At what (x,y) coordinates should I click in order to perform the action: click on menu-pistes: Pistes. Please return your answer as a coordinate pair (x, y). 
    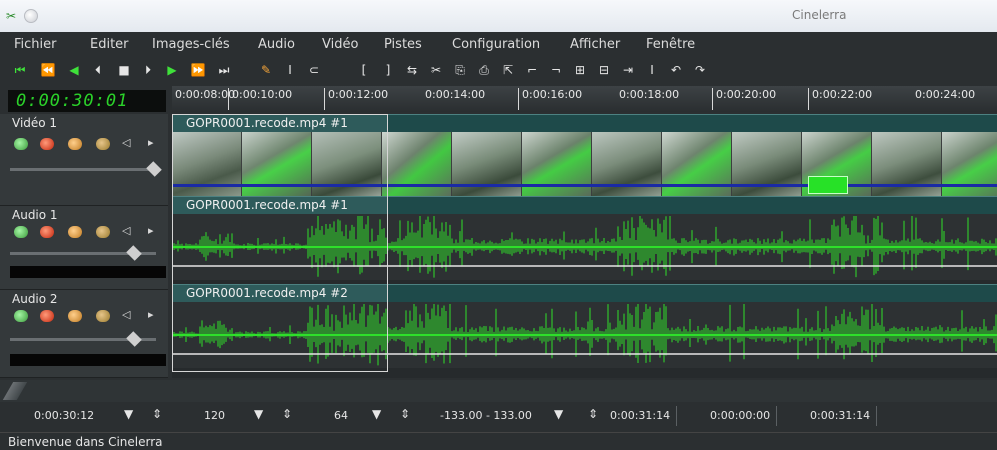
    Looking at the image, I should click on (403, 44).